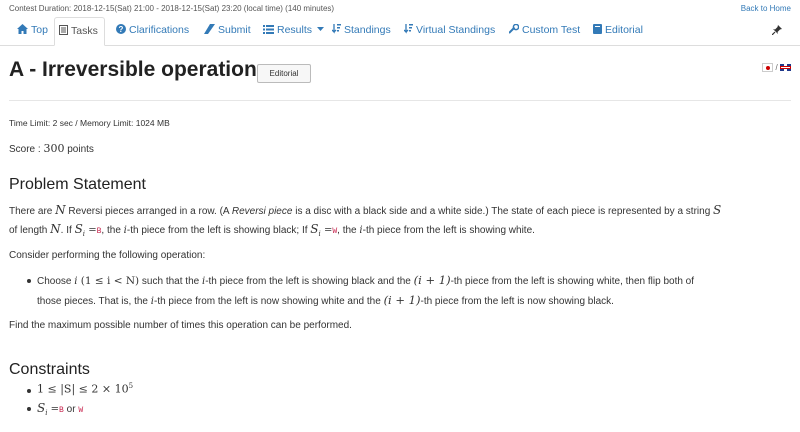 The height and width of the screenshot is (432, 800). What do you see at coordinates (67, 230) in the screenshot?
I see `text: . If` at bounding box center [67, 230].